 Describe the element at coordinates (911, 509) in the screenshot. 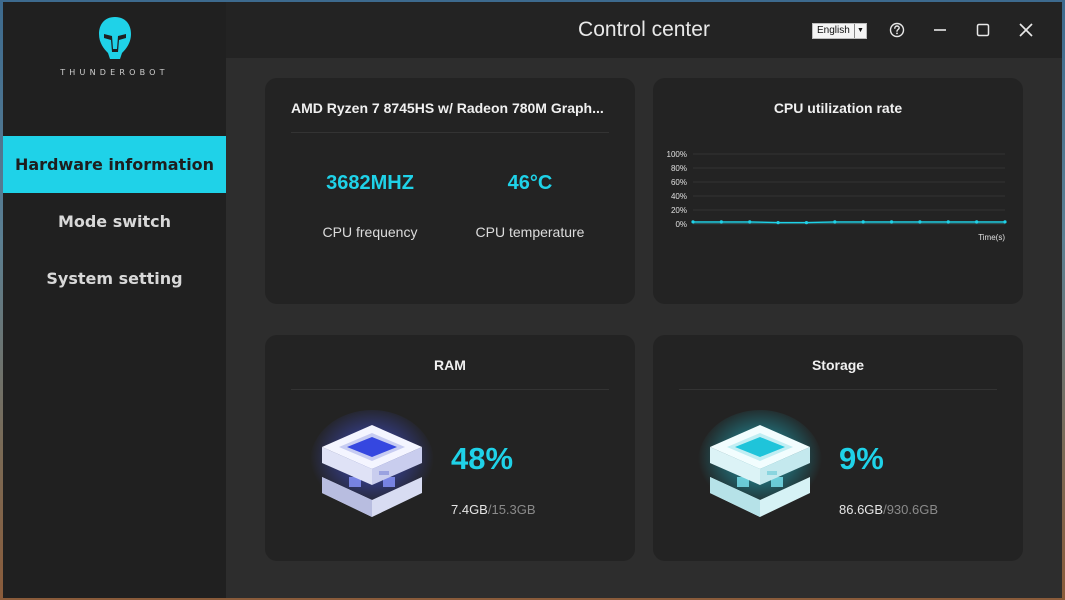

I see `storage-total: /930.6GB` at that location.